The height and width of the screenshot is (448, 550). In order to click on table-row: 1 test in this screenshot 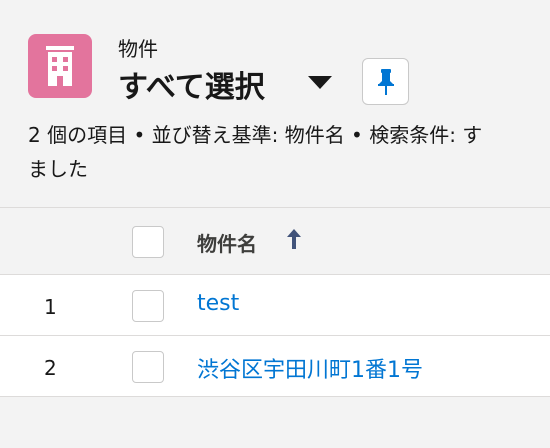, I will do `click(275, 305)`.